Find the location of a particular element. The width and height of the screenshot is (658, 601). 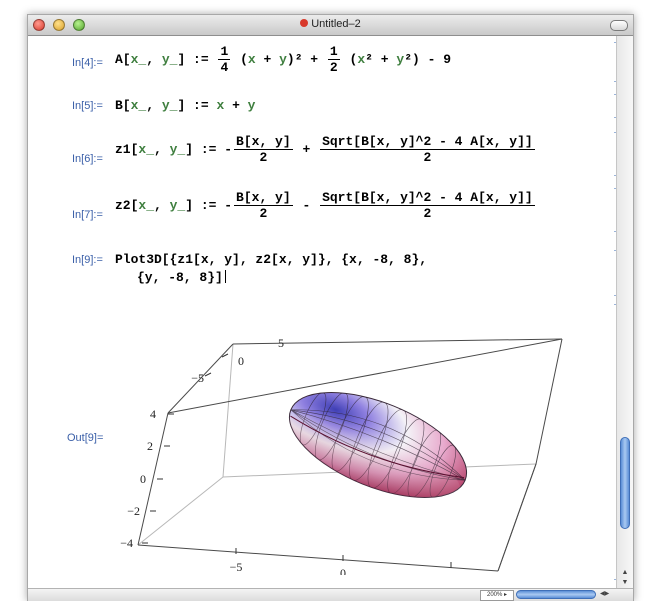

cell-label-in6: In[6]:= is located at coordinates (87, 159).